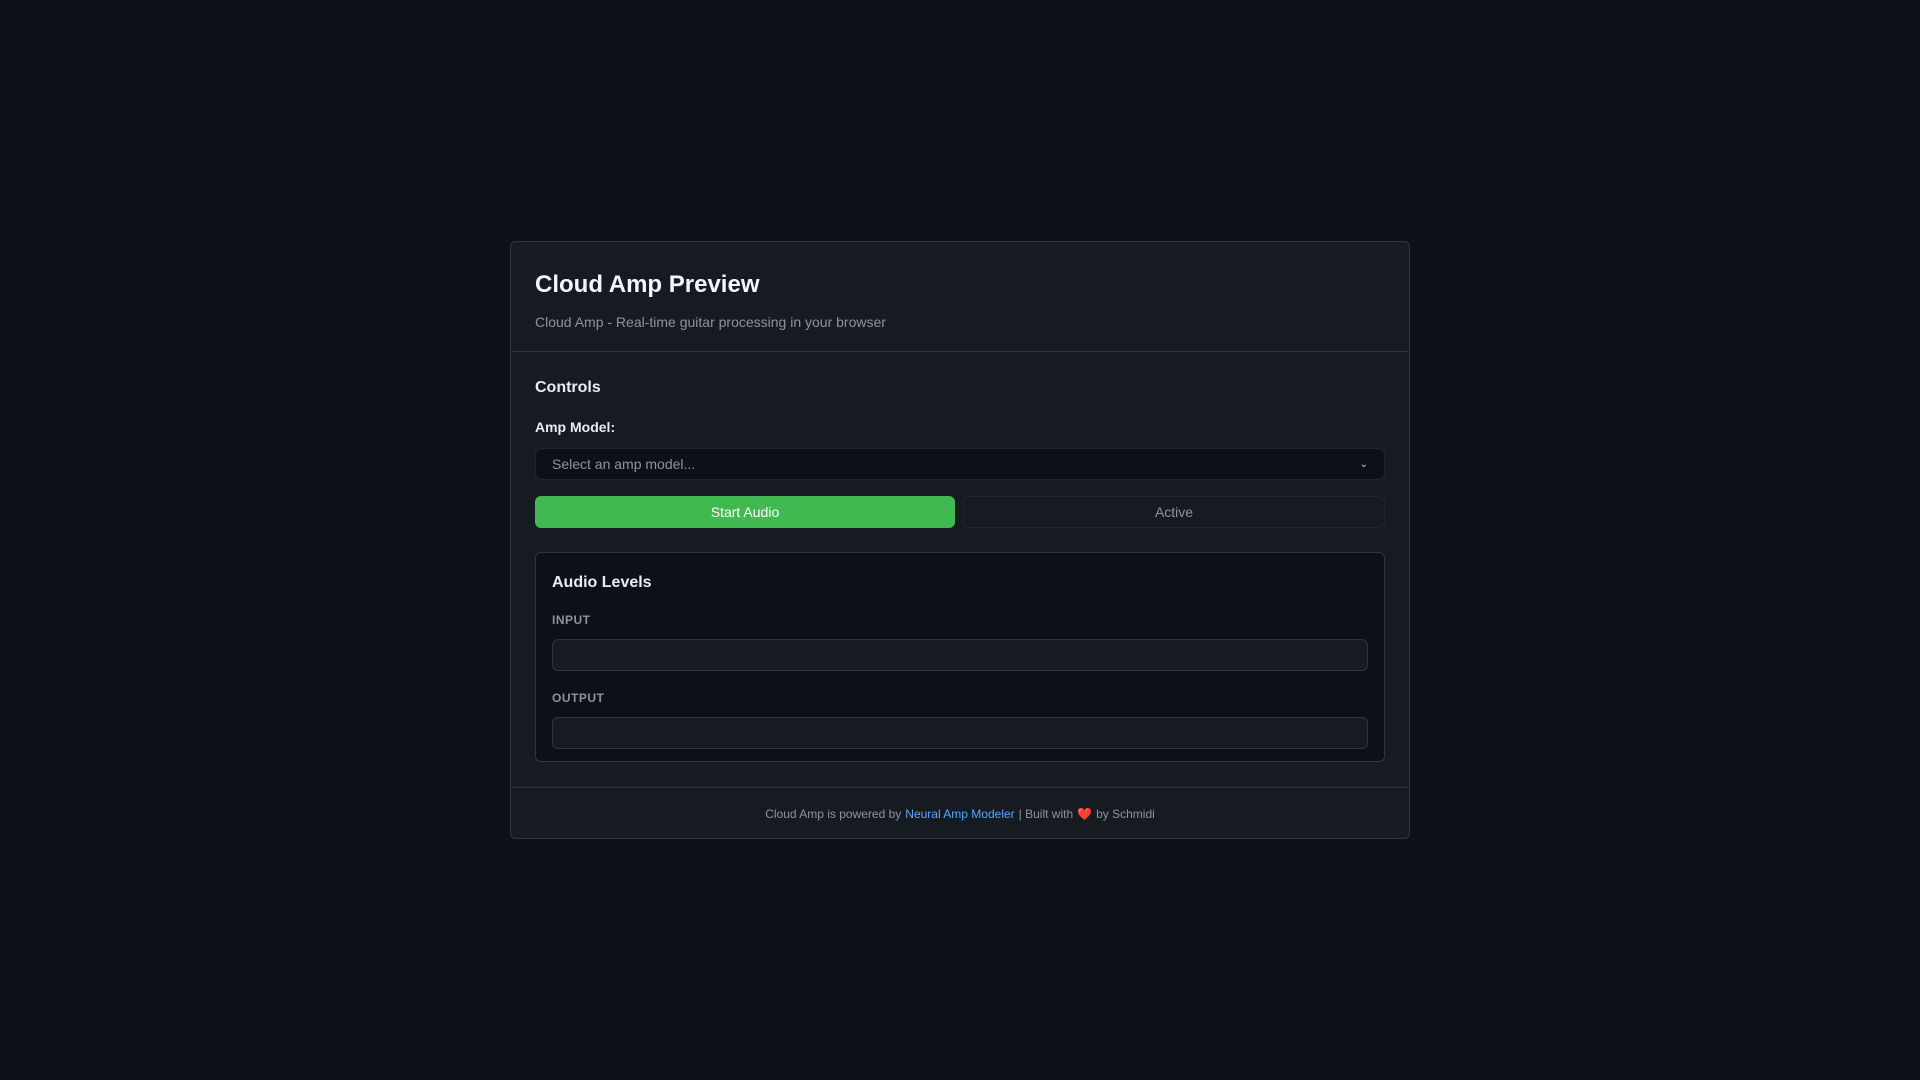 Image resolution: width=1920 pixels, height=1080 pixels. Describe the element at coordinates (1085, 813) in the screenshot. I see `heart-icon: ❤️` at that location.